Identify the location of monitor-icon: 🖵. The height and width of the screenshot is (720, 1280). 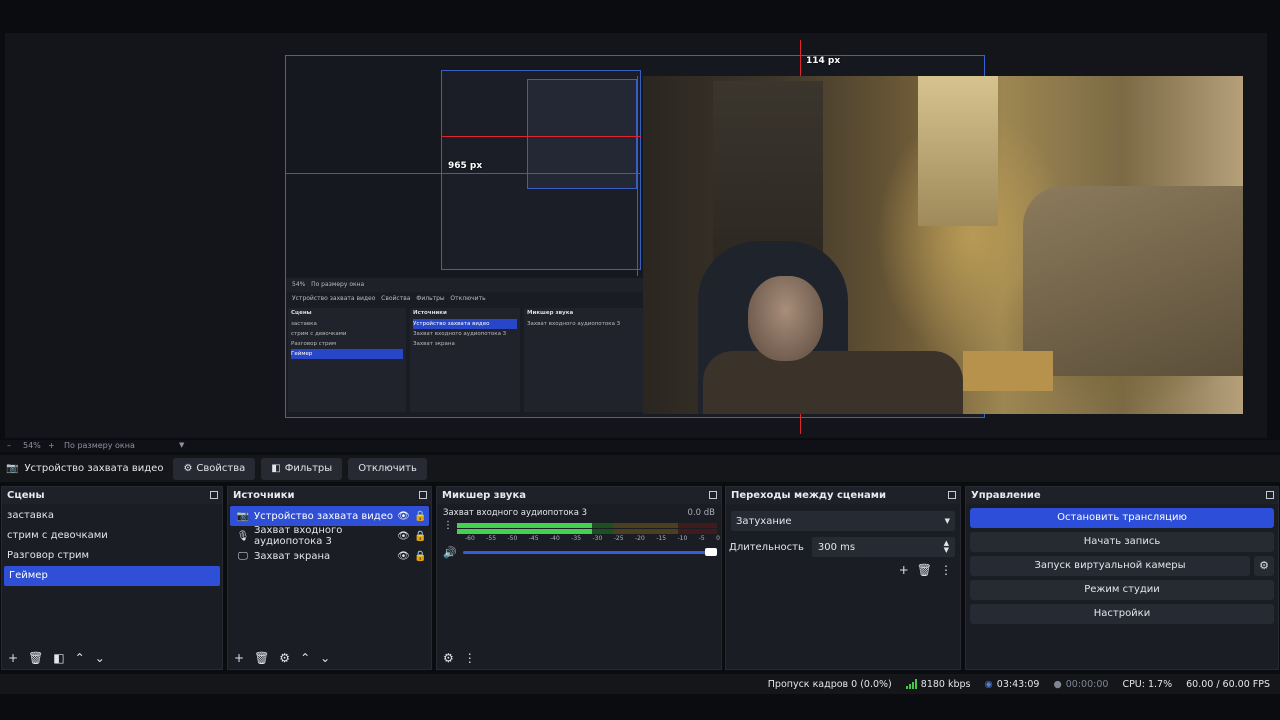
(243, 556).